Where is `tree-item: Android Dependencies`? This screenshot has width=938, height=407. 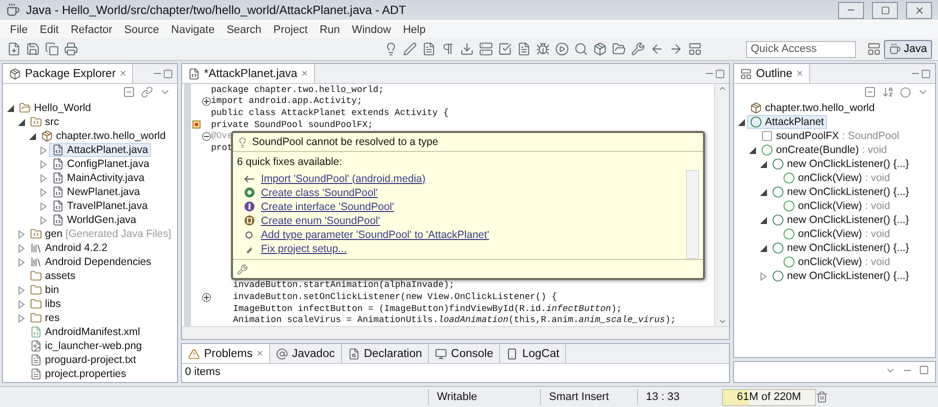 tree-item: Android Dependencies is located at coordinates (90, 262).